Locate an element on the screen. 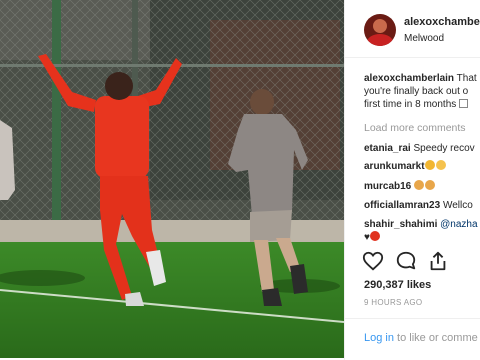 This screenshot has width=480, height=360. comment-item: murcab16 is located at coordinates (400, 186).